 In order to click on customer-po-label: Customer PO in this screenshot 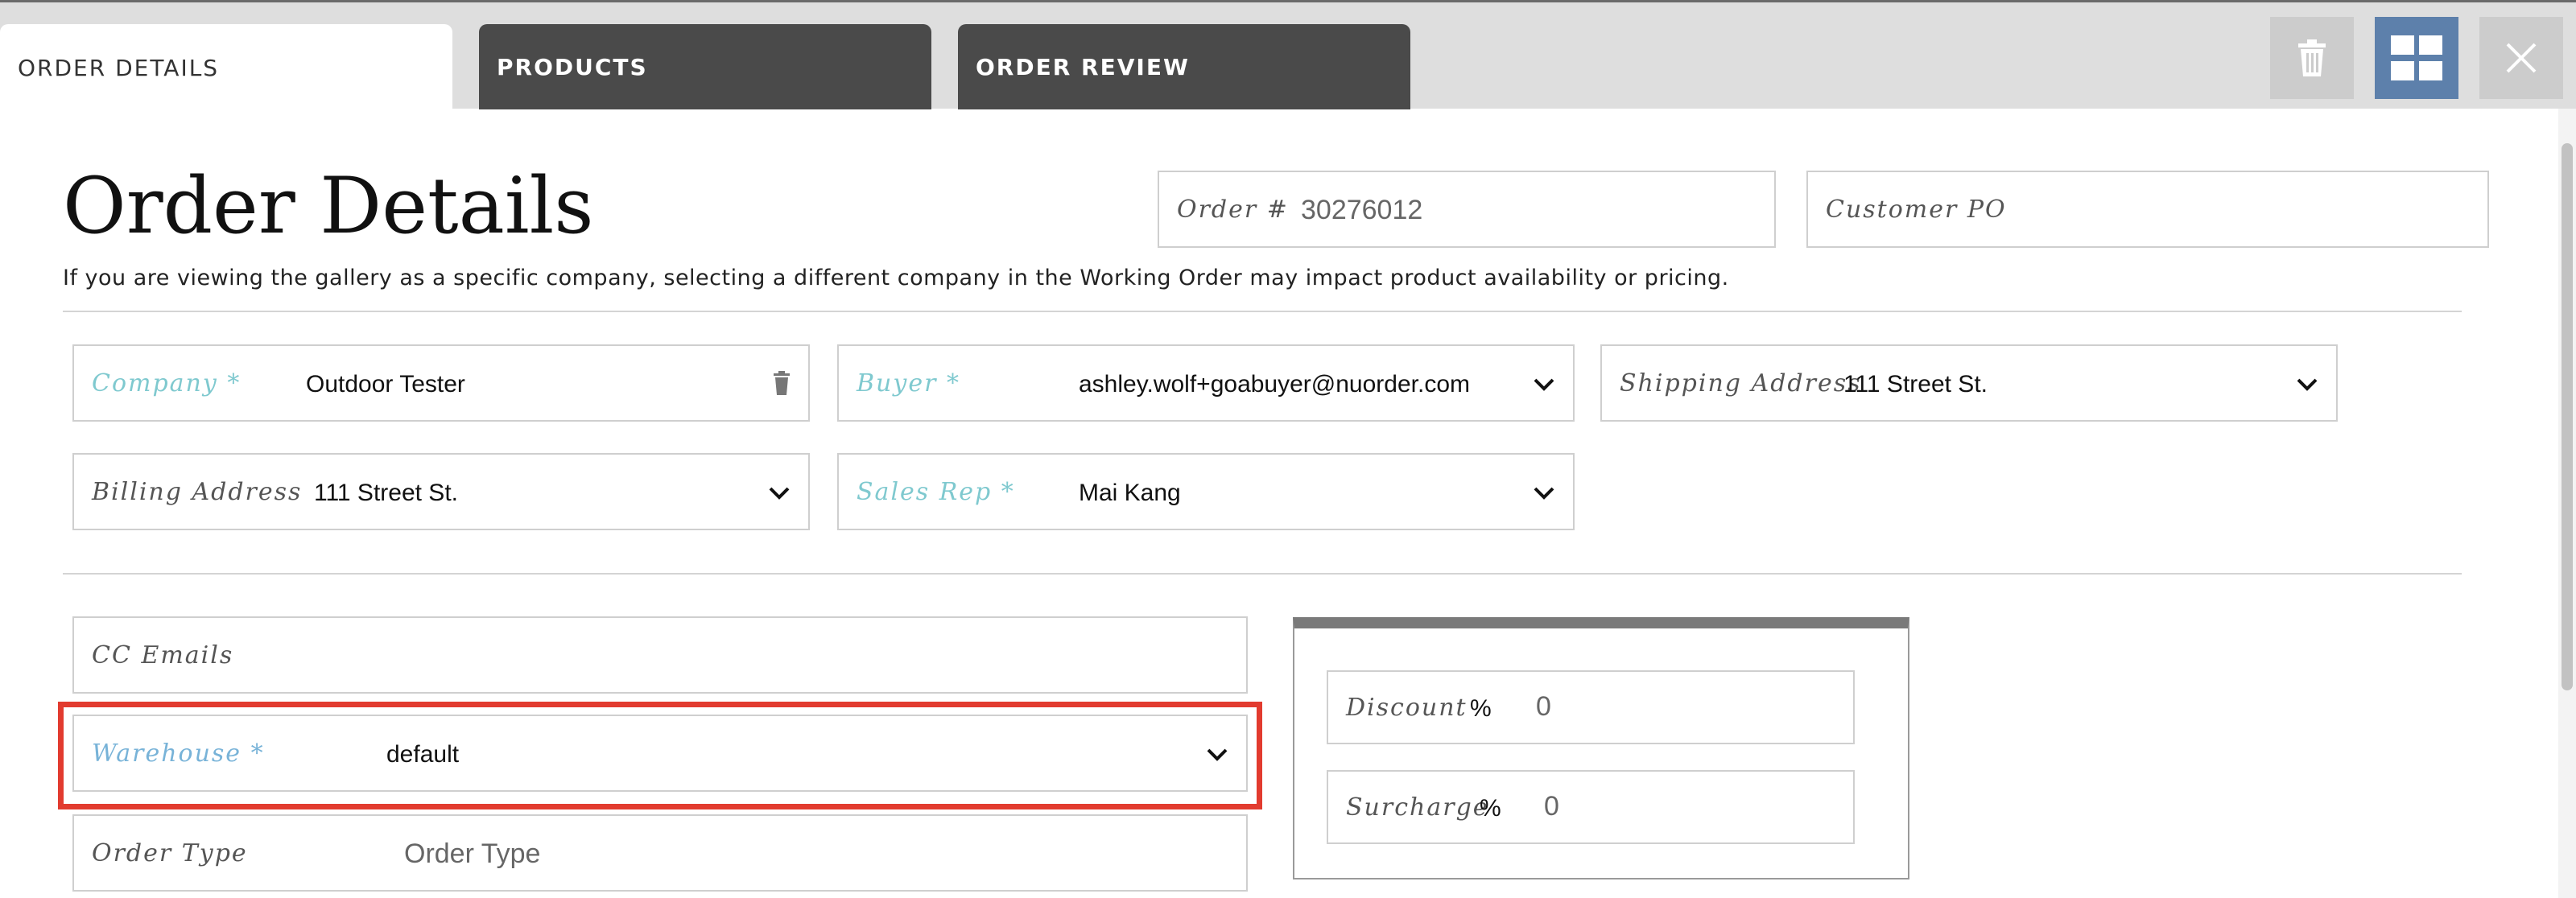, I will do `click(1916, 209)`.